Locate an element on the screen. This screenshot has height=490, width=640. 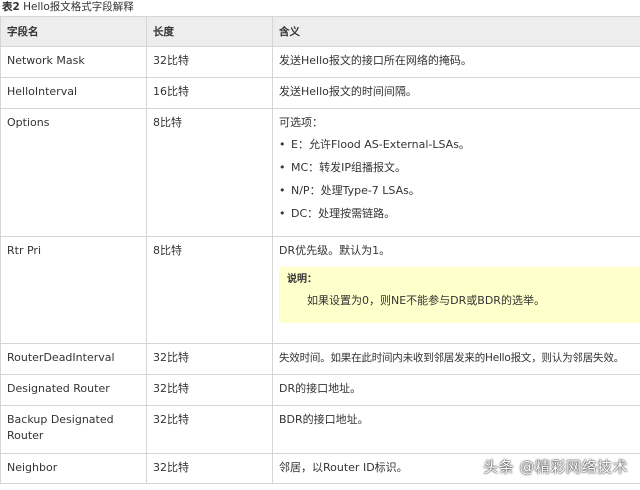
table-row: Designated Router 32比特 DR的接口地址。 is located at coordinates (320, 390).